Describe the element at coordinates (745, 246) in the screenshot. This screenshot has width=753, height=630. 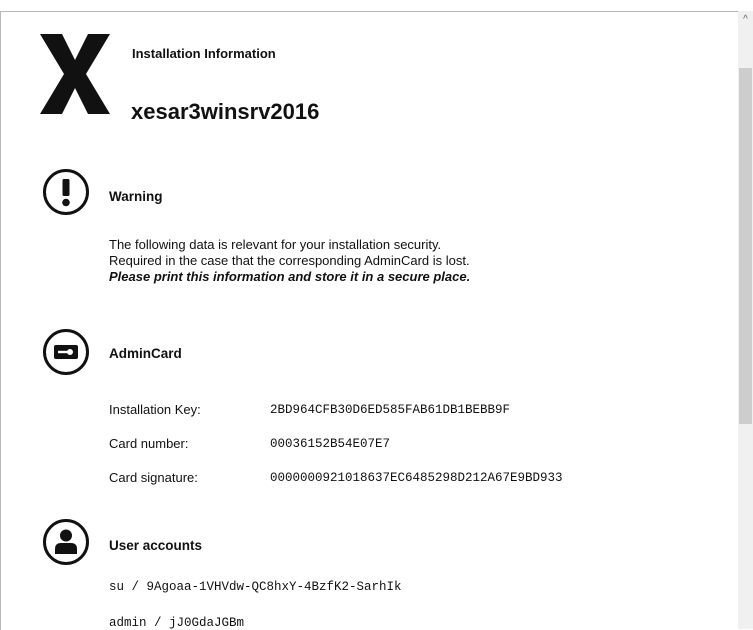
I see `scroll-thumb` at that location.